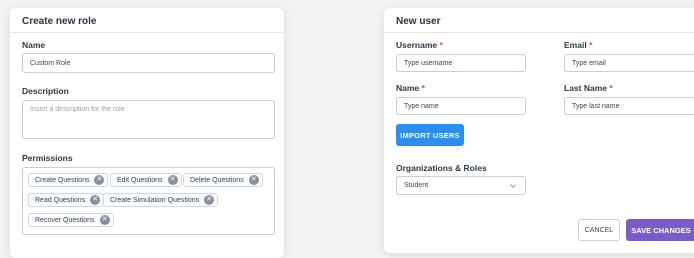  I want to click on org-roles-label: Organizations & Roles, so click(441, 168).